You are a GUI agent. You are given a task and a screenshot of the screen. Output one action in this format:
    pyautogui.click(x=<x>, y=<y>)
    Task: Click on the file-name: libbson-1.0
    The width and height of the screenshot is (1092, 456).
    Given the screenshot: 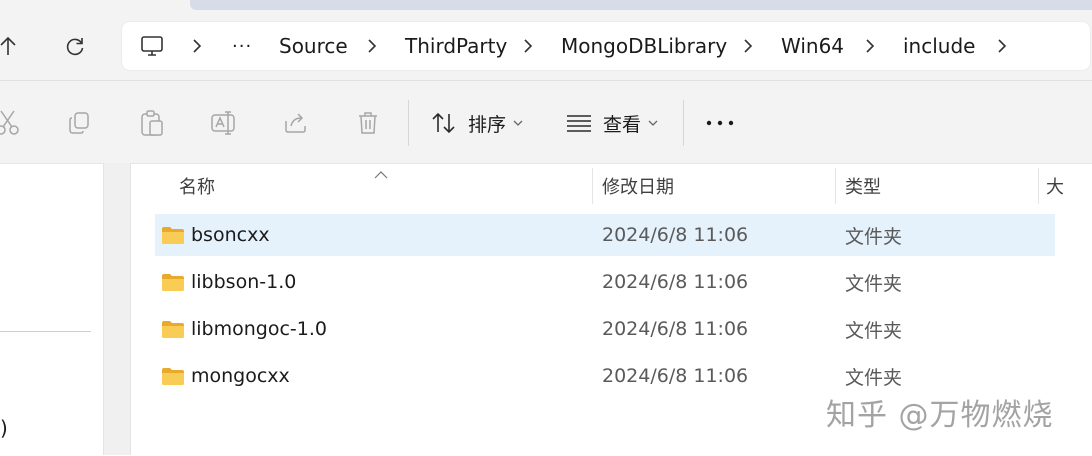 What is the action you would take?
    pyautogui.click(x=243, y=282)
    